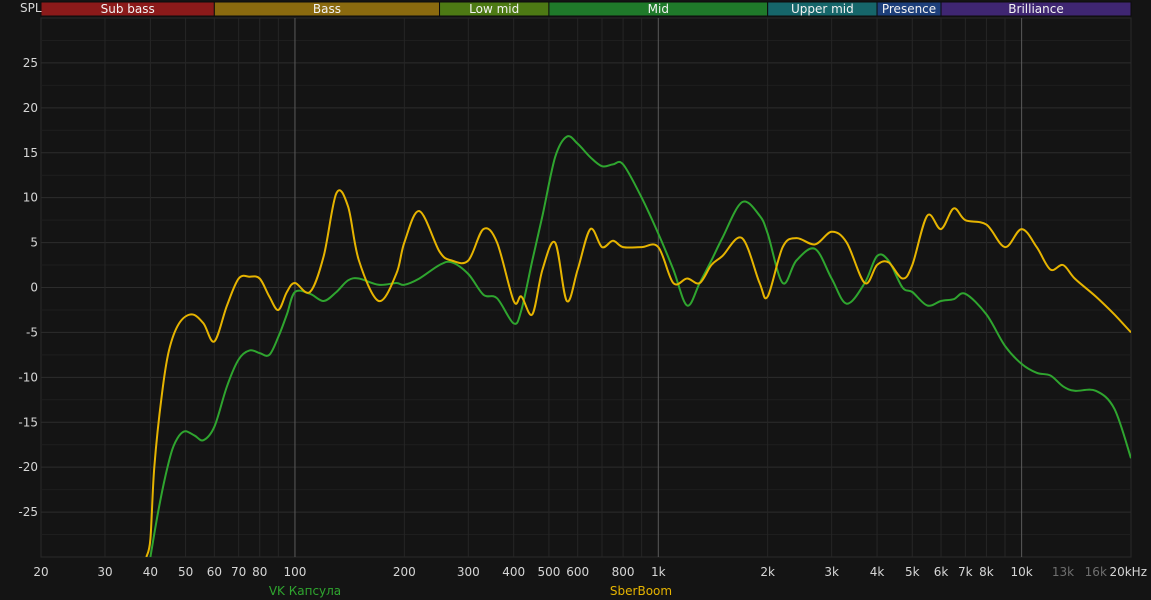 Image resolution: width=1151 pixels, height=600 pixels. Describe the element at coordinates (513, 572) in the screenshot. I see `x-tick-label: 400` at that location.